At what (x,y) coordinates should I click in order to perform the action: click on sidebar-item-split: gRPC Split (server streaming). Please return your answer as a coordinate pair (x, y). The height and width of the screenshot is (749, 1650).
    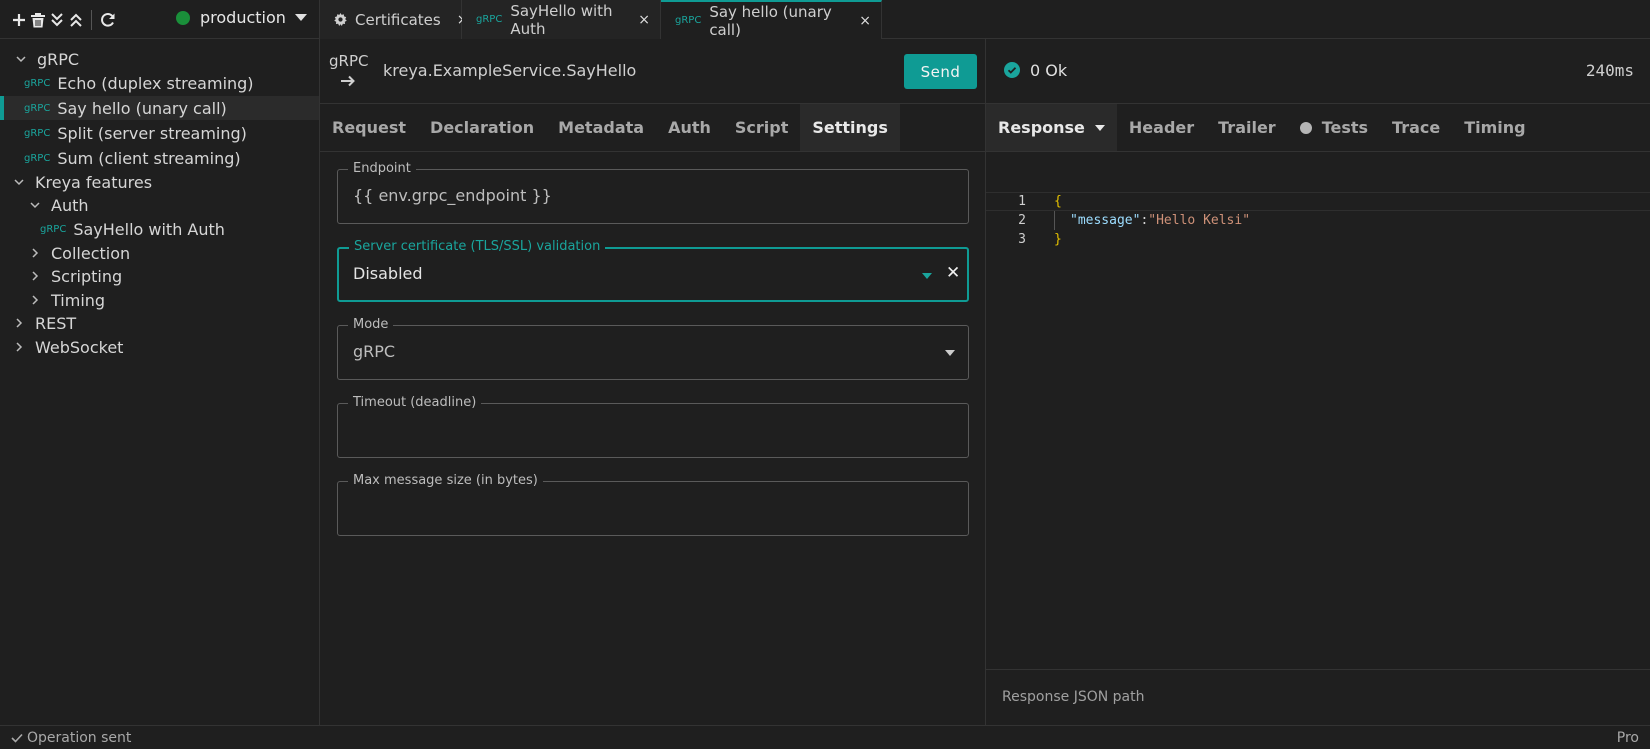
    Looking at the image, I should click on (159, 133).